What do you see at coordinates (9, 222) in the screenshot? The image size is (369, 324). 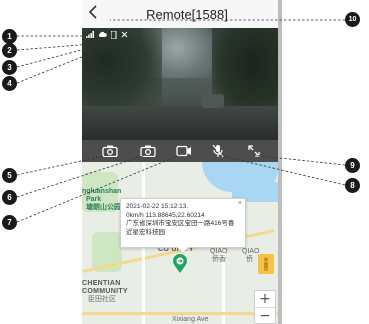 I see `callout-badge-7: 7` at bounding box center [9, 222].